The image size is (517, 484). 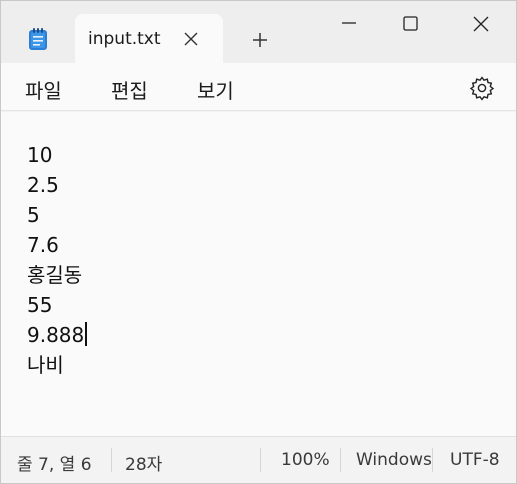 I want to click on tab-title: input.txt, so click(x=124, y=39).